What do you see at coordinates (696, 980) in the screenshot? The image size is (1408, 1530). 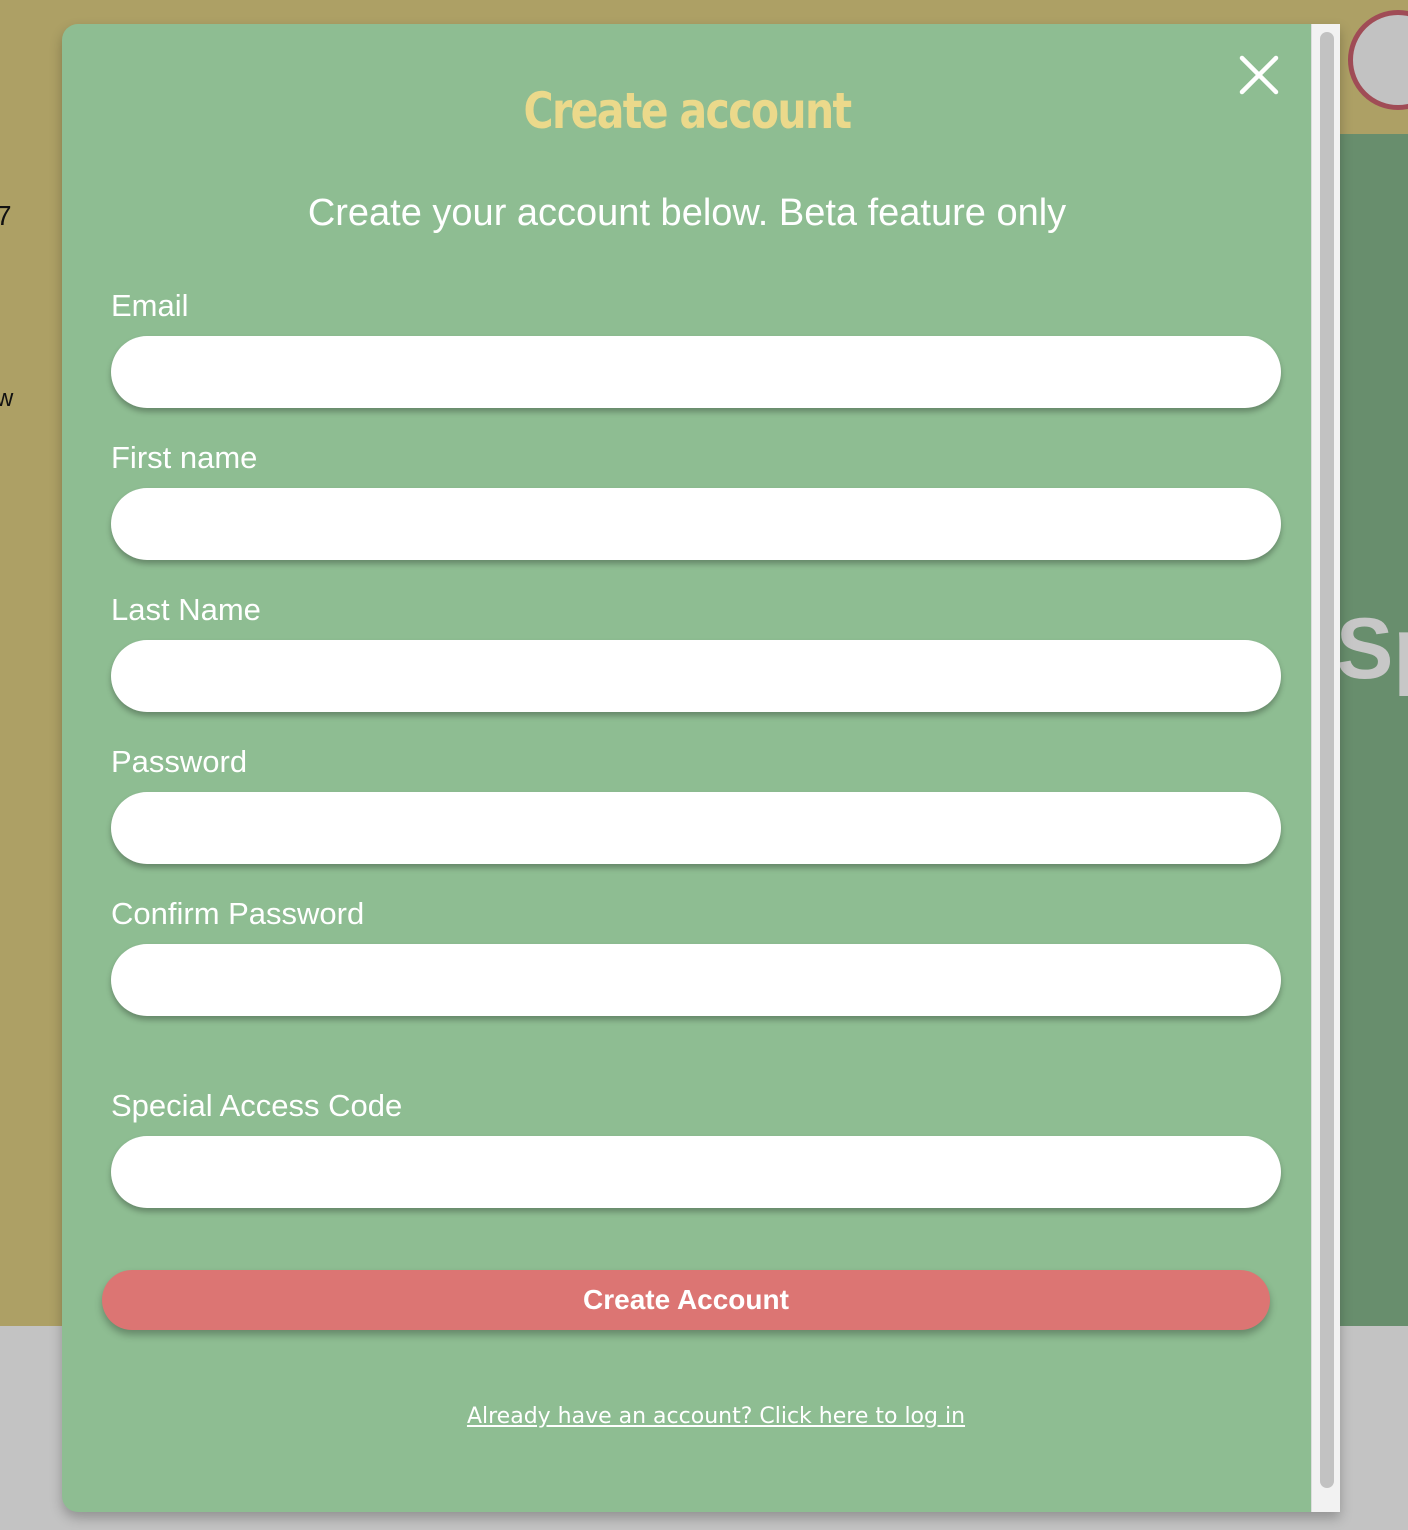 I see `confirm-password-field` at bounding box center [696, 980].